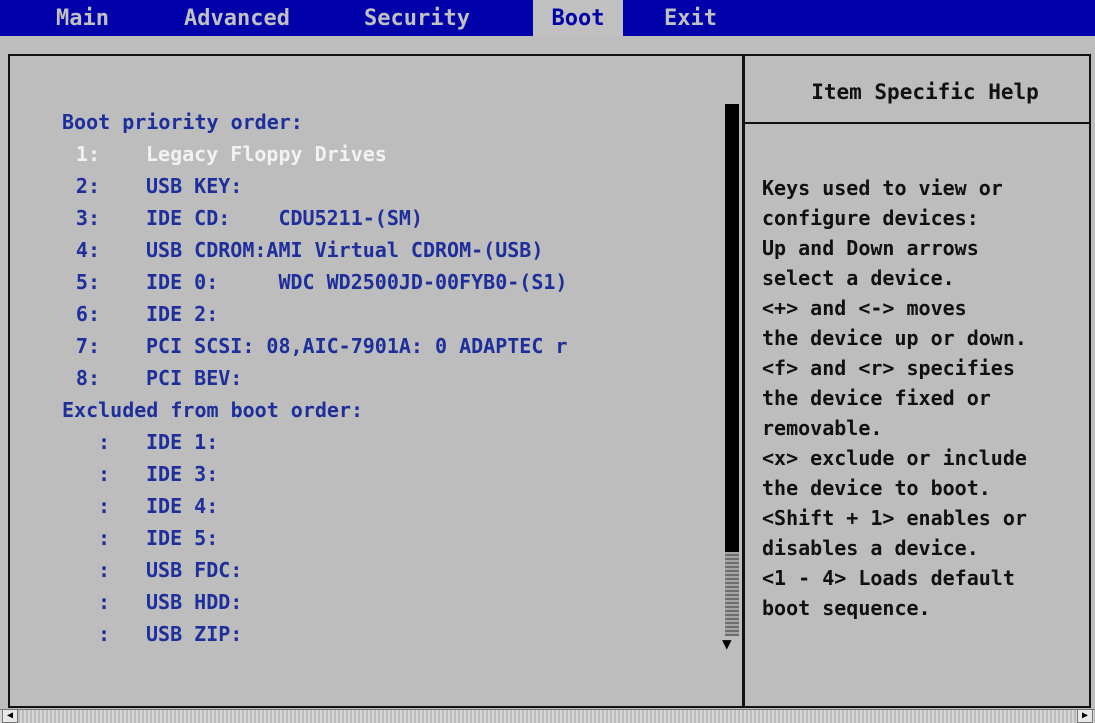  I want to click on boot-item-7-number: 7:, so click(87, 346).